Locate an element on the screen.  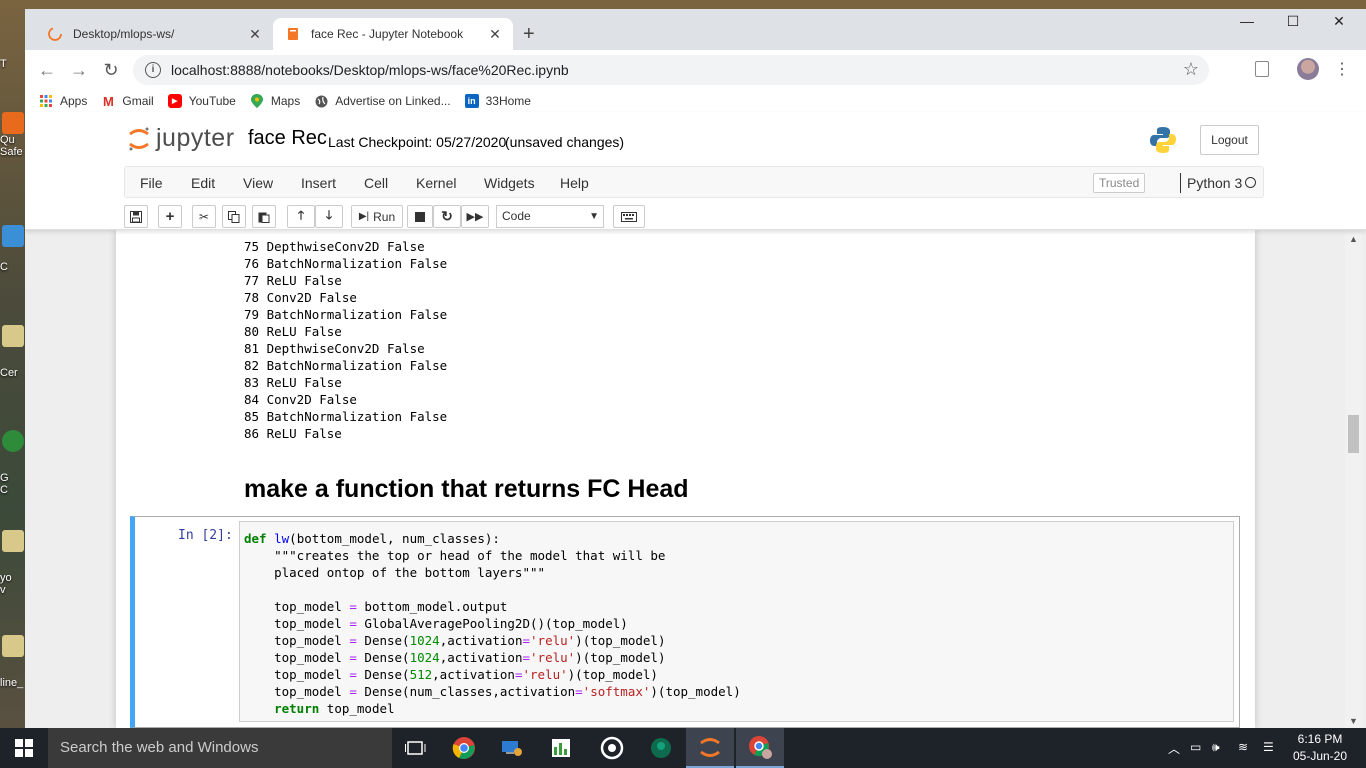
task-view-button is located at coordinates (416, 748).